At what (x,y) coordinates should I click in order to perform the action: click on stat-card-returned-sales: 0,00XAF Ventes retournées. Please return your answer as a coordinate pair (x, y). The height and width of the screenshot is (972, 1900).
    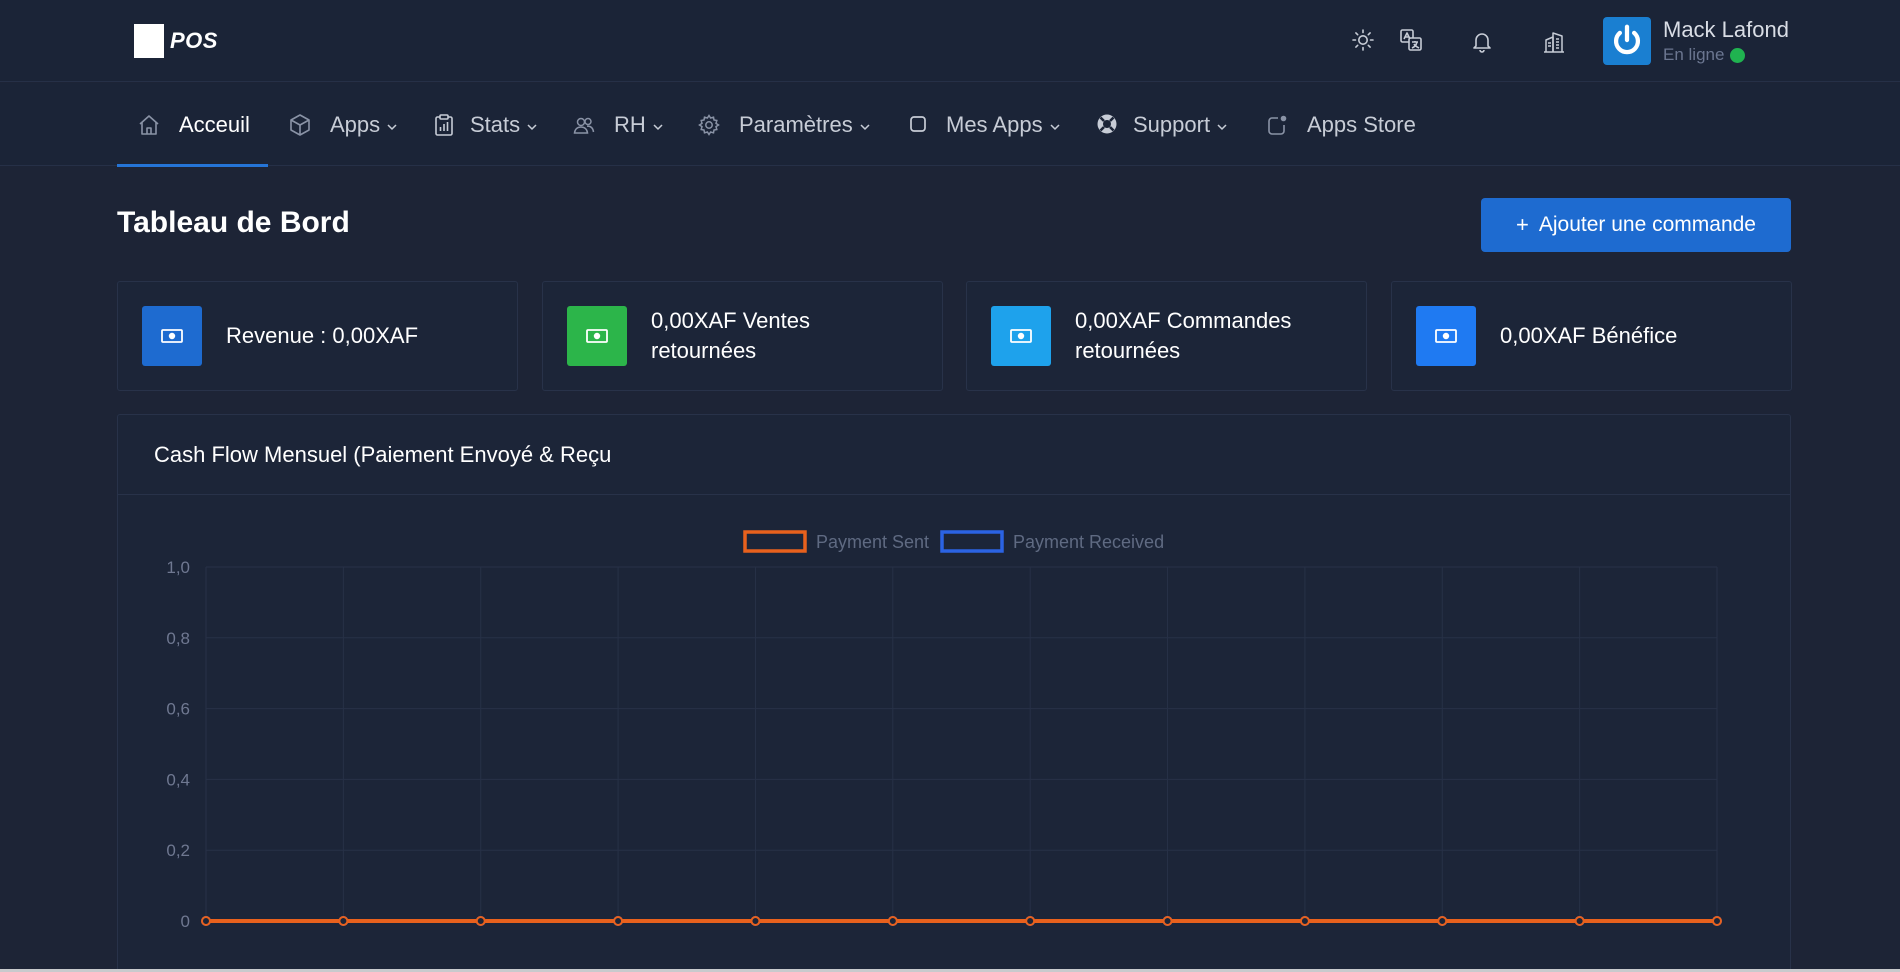
    Looking at the image, I should click on (742, 336).